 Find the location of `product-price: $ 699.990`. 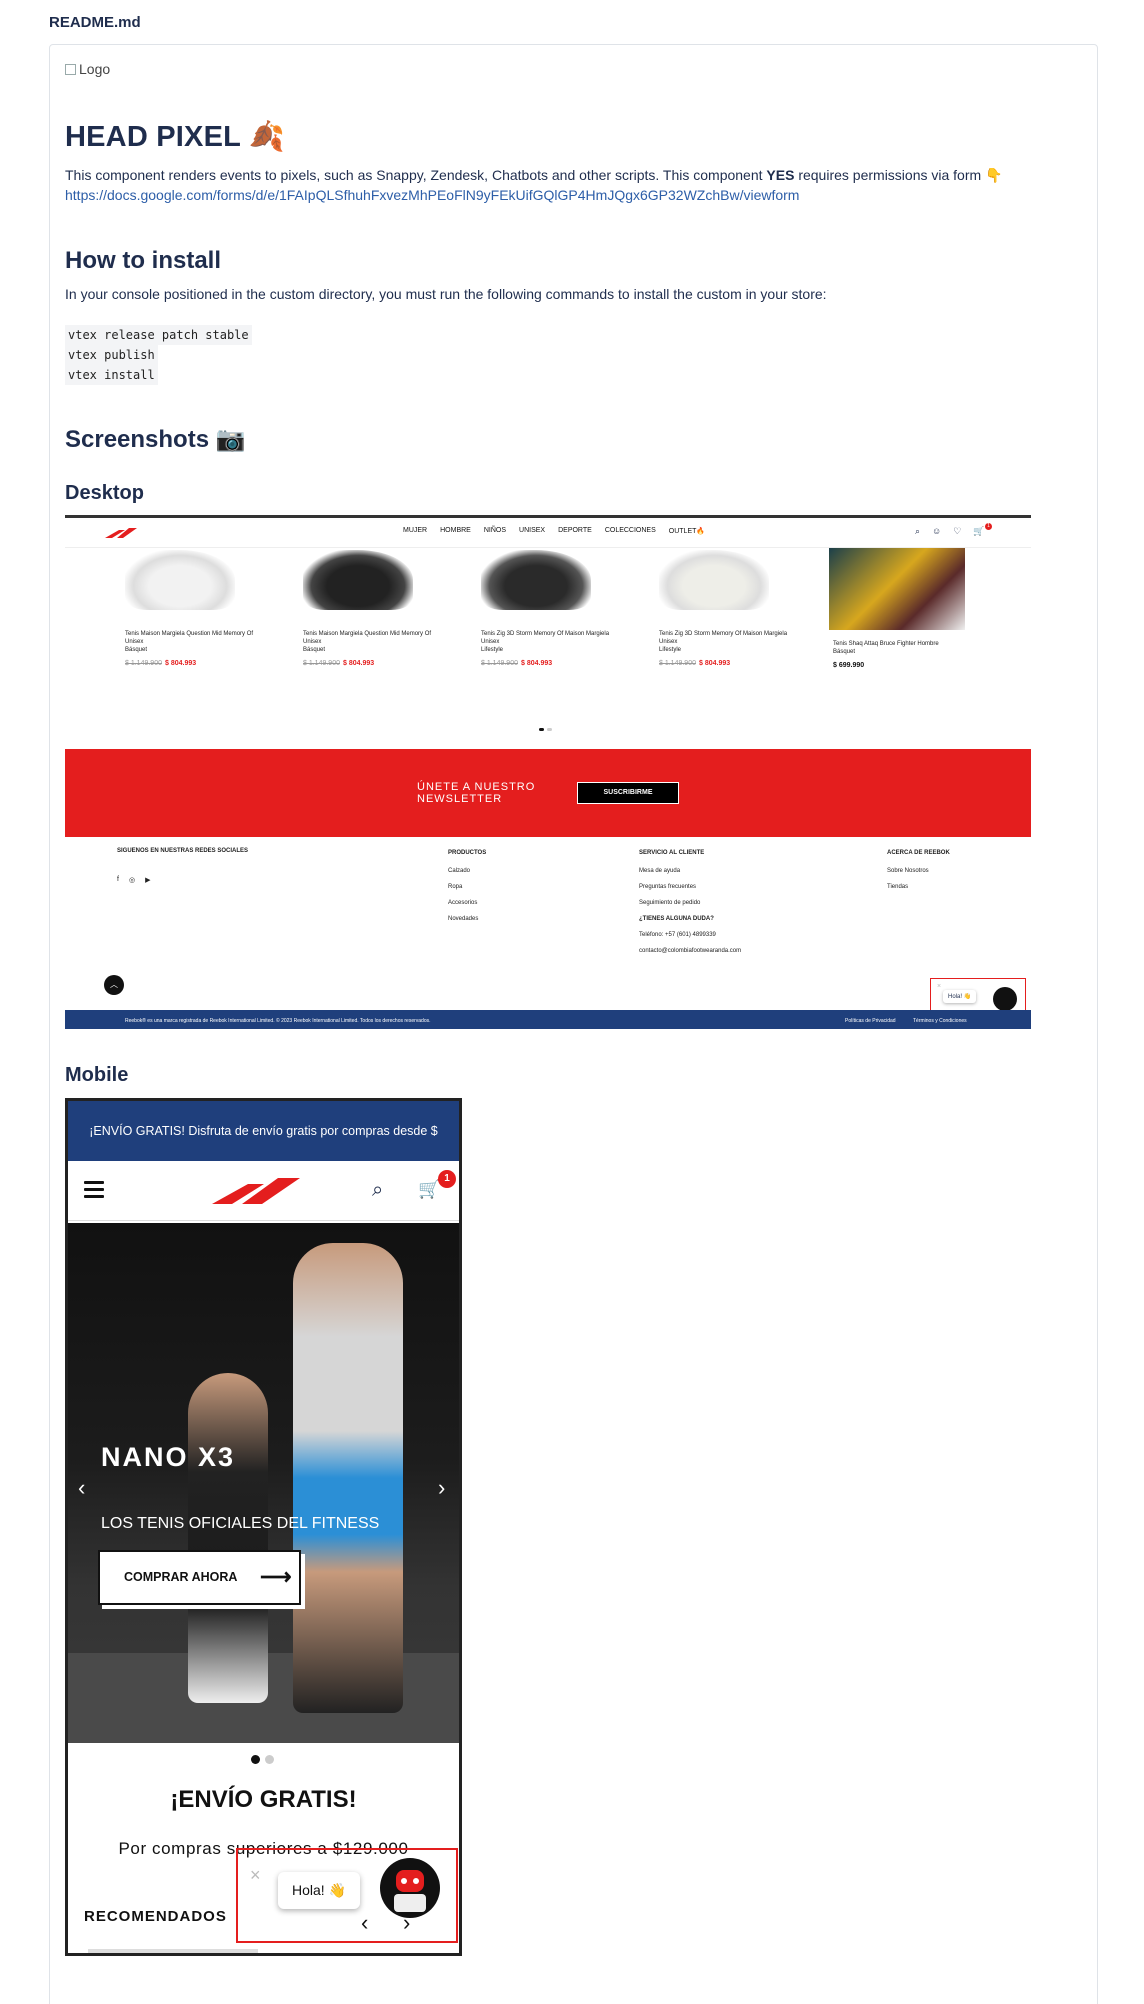

product-price: $ 699.990 is located at coordinates (906, 665).